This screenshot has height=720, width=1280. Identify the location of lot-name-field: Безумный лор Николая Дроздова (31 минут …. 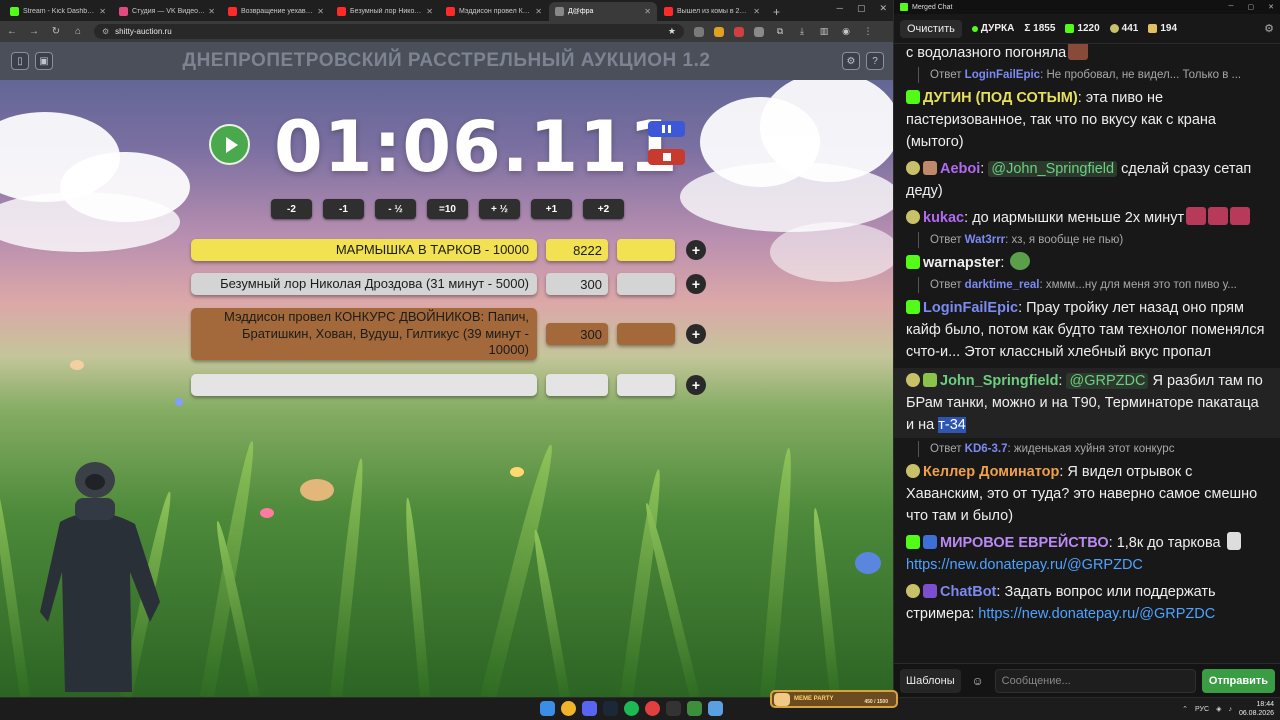
(364, 284).